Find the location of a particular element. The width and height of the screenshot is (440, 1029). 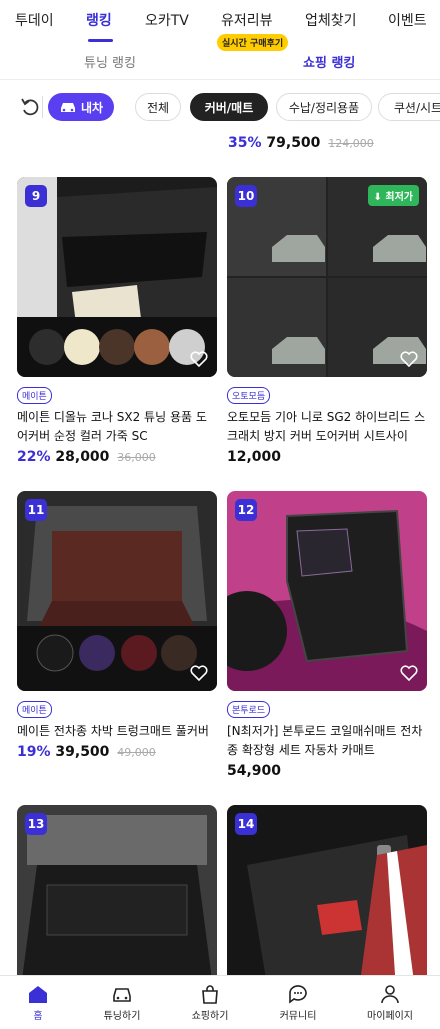

rank-badge: 13 is located at coordinates (36, 824).